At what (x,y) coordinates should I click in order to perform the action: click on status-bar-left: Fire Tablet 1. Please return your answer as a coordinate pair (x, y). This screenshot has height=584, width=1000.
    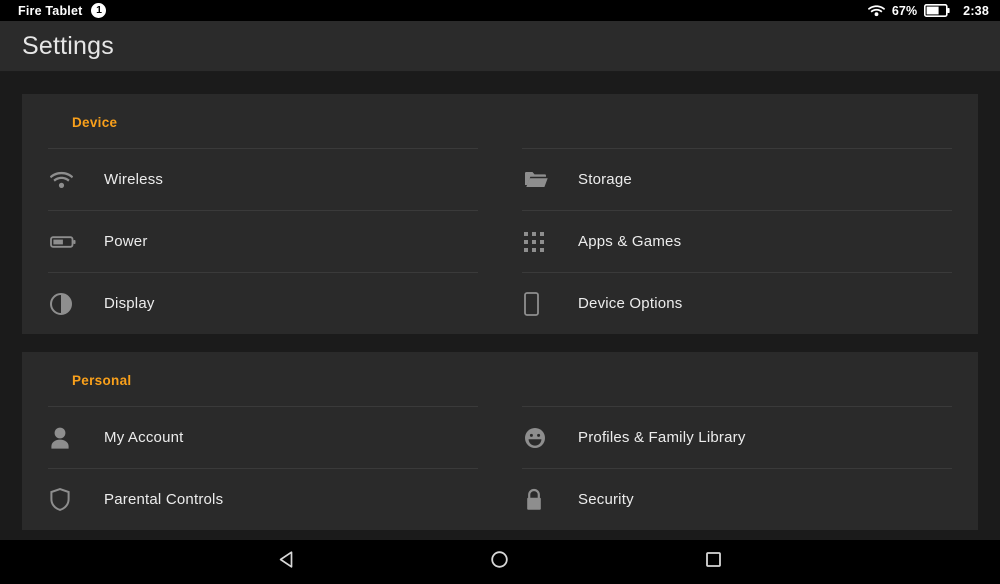
    Looking at the image, I should click on (62, 10).